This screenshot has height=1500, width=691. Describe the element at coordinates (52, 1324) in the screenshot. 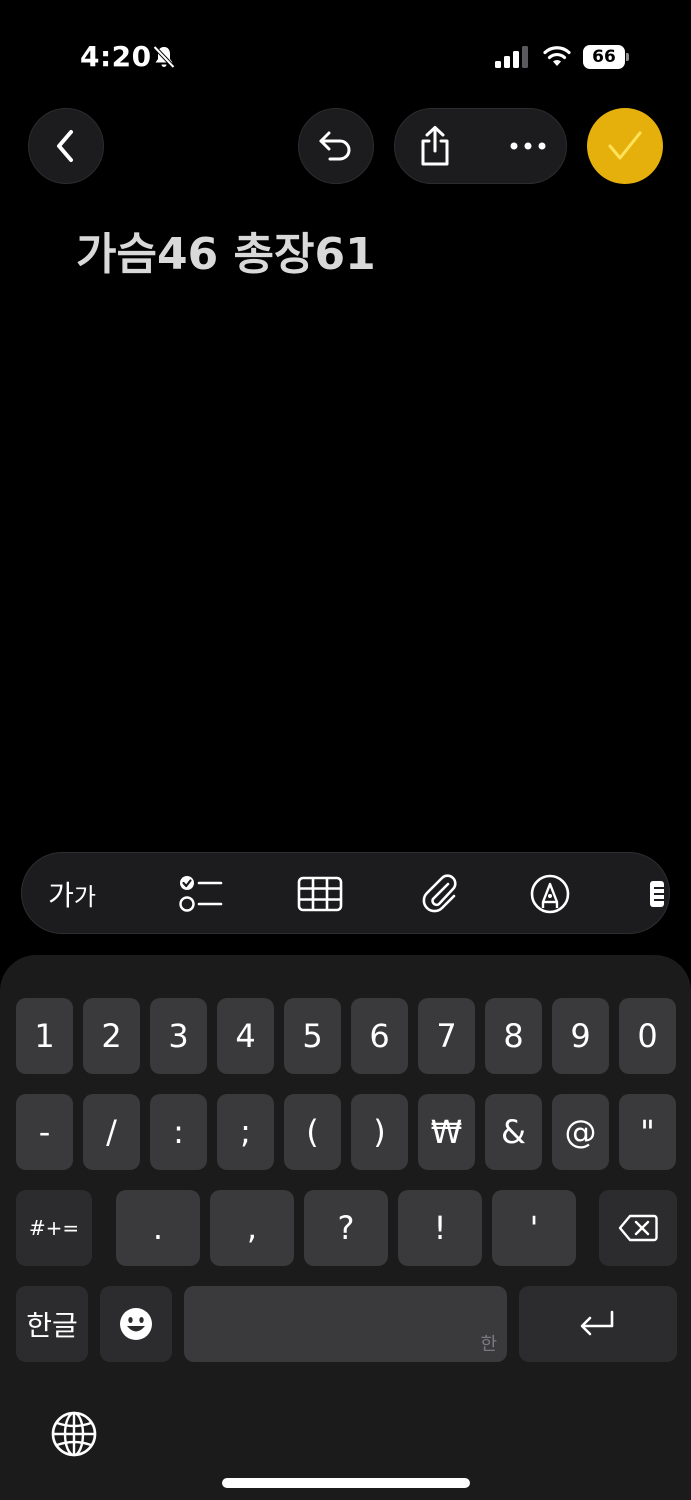

I see `language-key: 한글` at that location.